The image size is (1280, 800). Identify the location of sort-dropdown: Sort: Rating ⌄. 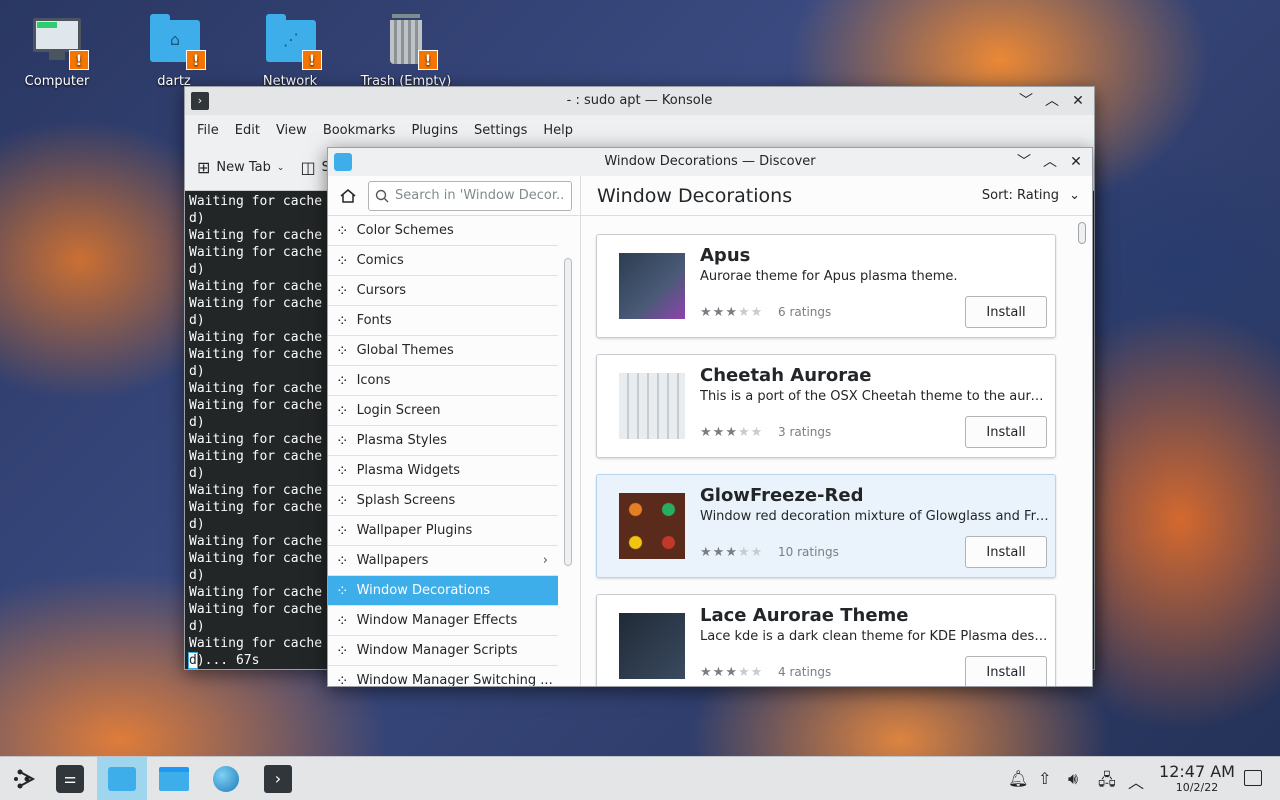
(1031, 195).